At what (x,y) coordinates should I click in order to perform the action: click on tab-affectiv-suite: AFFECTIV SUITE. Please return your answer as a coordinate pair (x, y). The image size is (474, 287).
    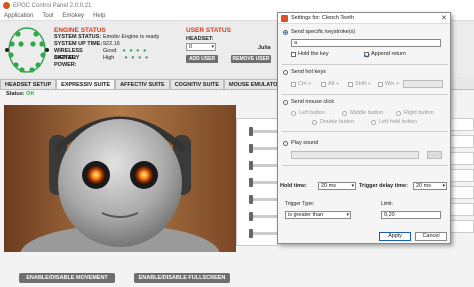
    Looking at the image, I should click on (142, 84).